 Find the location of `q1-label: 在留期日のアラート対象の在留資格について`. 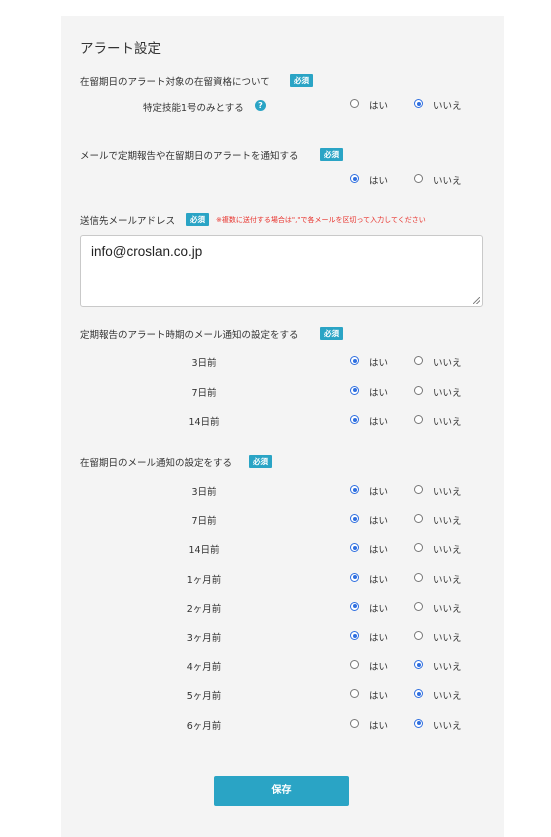

q1-label: 在留期日のアラート対象の在留資格について is located at coordinates (175, 82).